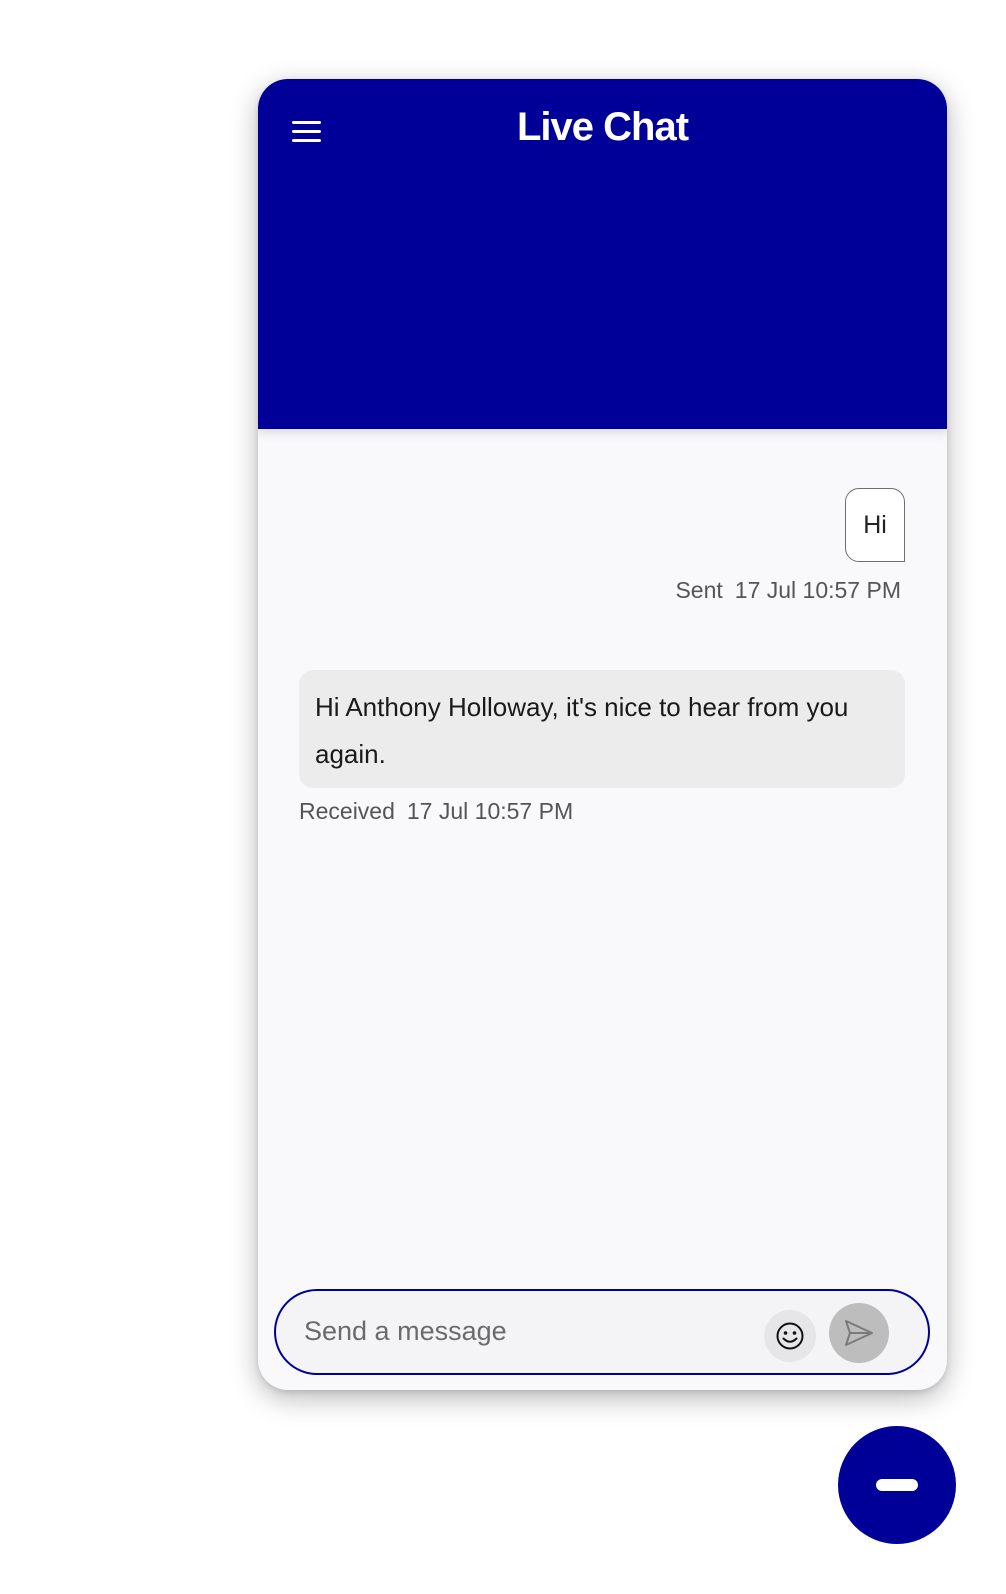 Image resolution: width=1006 pixels, height=1594 pixels. I want to click on minimize-chat-button, so click(897, 1485).